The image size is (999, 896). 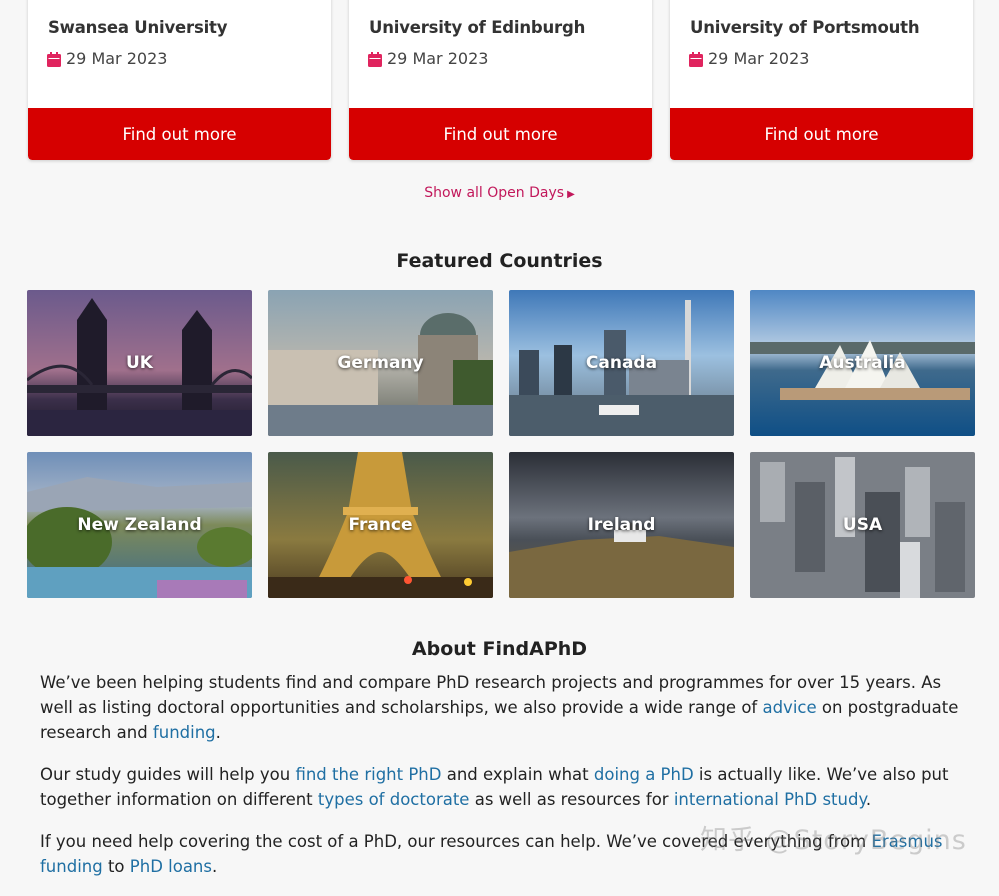 I want to click on country-name: Australia, so click(x=862, y=363).